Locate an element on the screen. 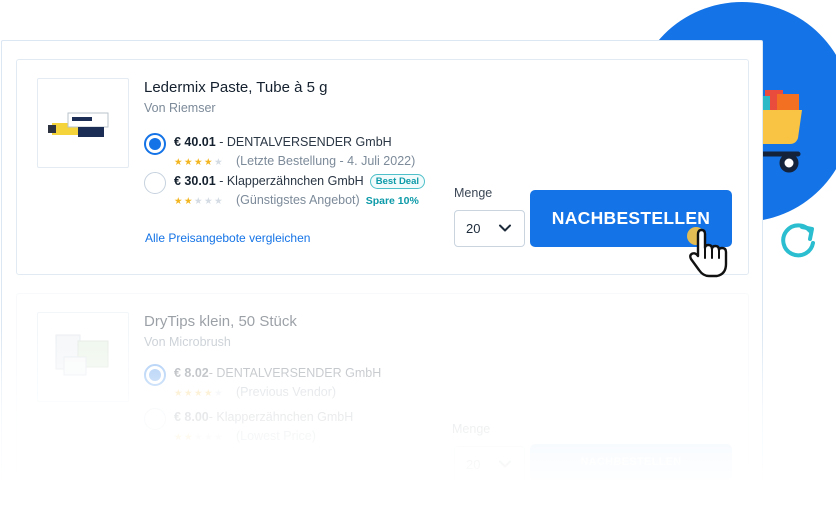 Image resolution: width=836 pixels, height=531 pixels. product-title: Ledermix Paste, Tube à 5 g is located at coordinates (236, 87).